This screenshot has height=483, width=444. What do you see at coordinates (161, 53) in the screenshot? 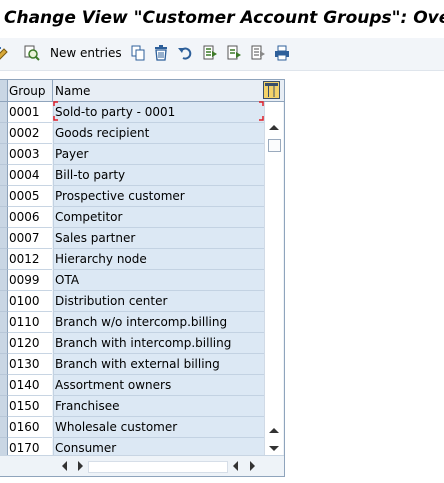
I see `delete-icon` at bounding box center [161, 53].